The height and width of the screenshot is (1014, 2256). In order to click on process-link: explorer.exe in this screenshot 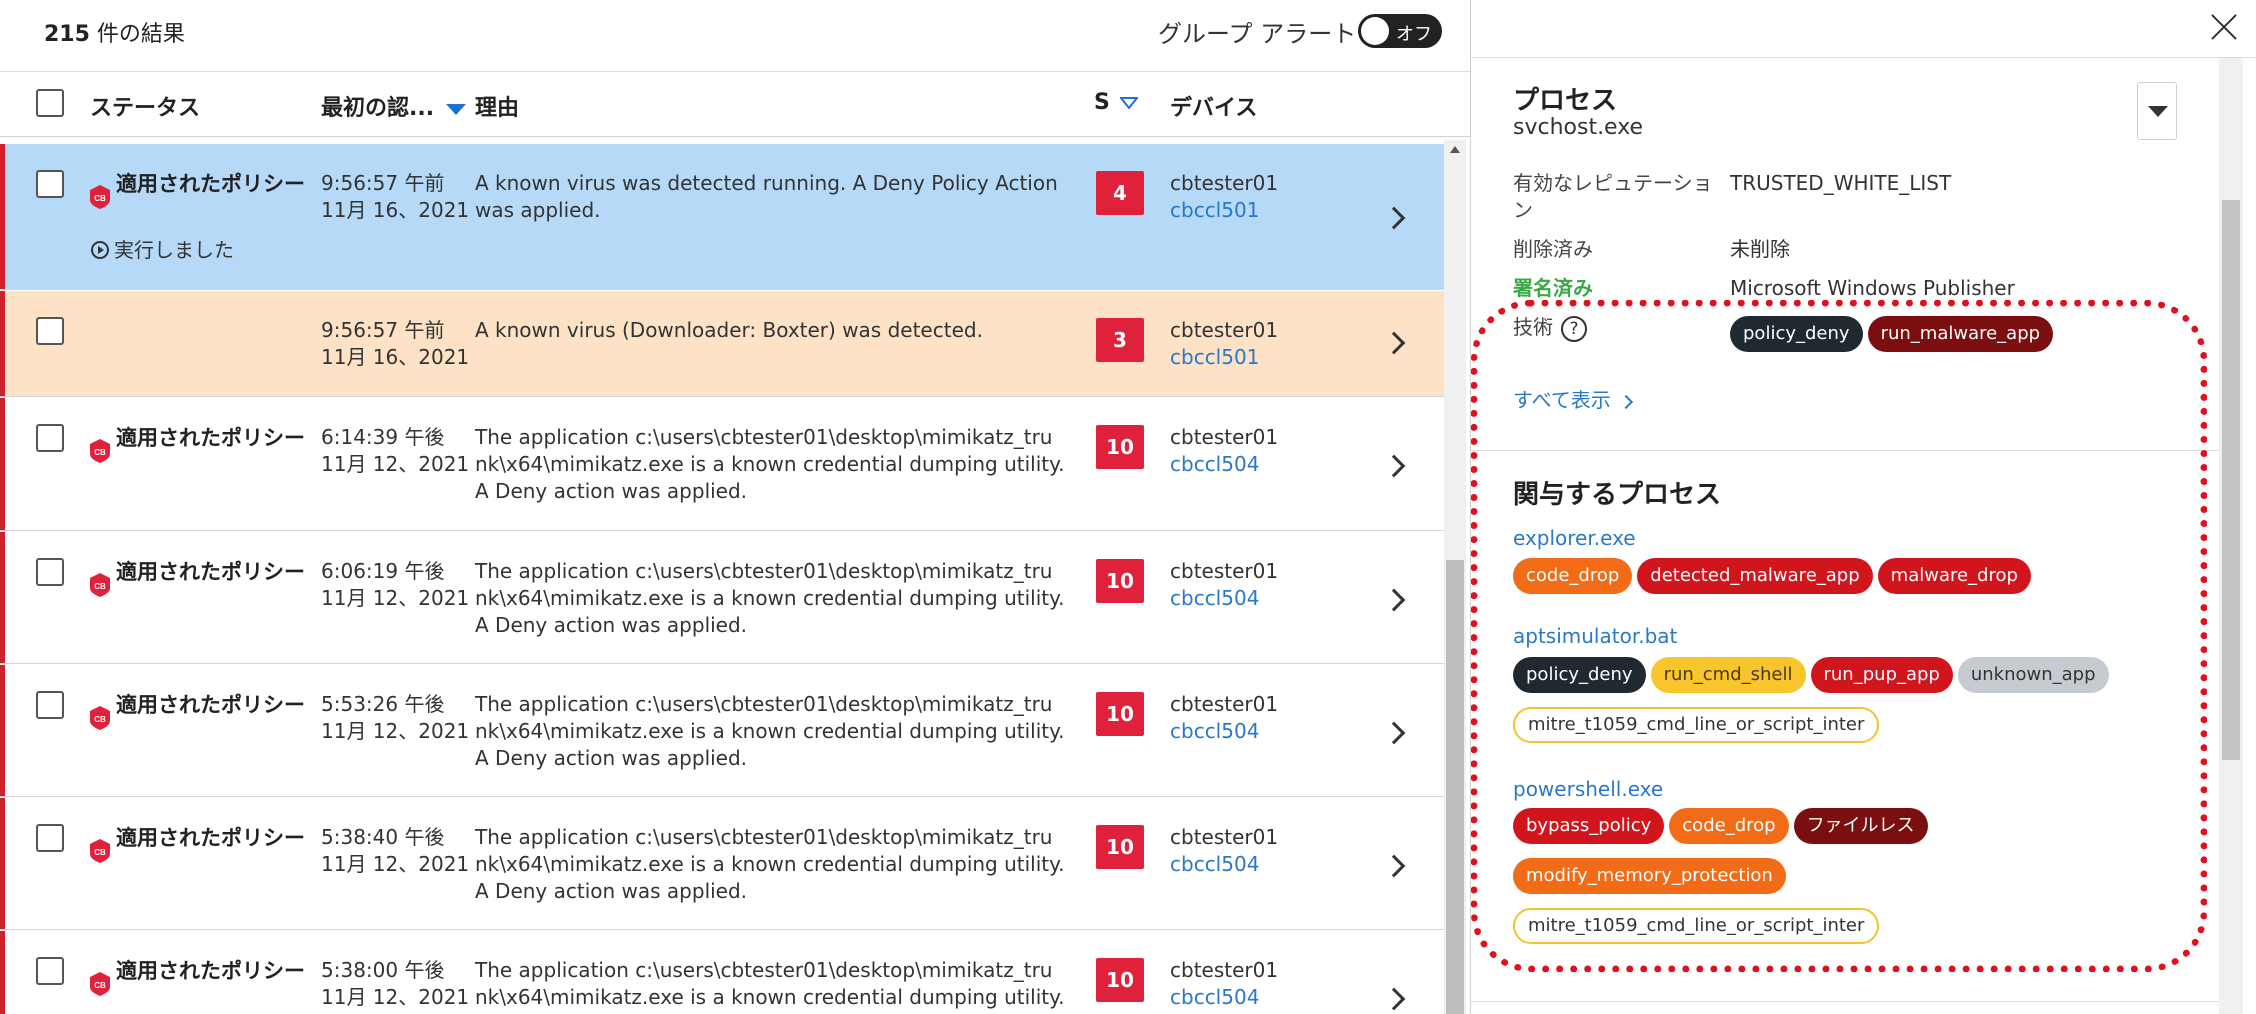, I will do `click(1574, 538)`.